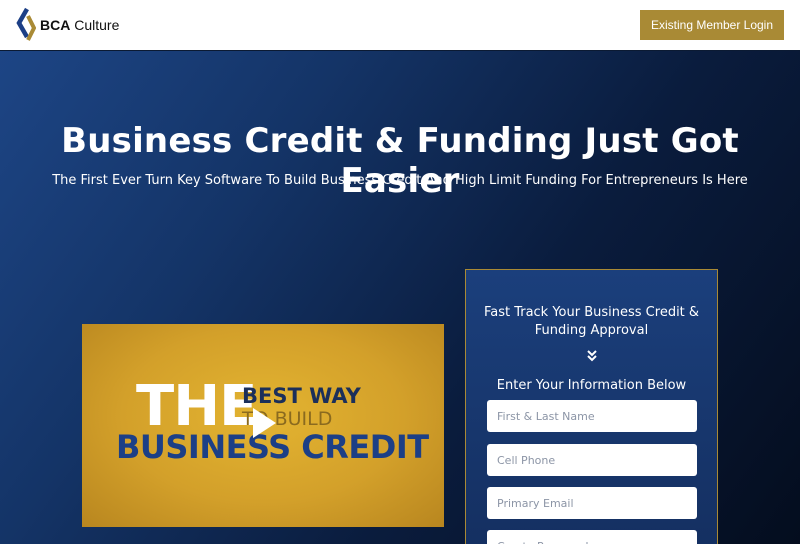 This screenshot has width=800, height=544. What do you see at coordinates (26, 24) in the screenshot?
I see `logo-chevron-icon` at bounding box center [26, 24].